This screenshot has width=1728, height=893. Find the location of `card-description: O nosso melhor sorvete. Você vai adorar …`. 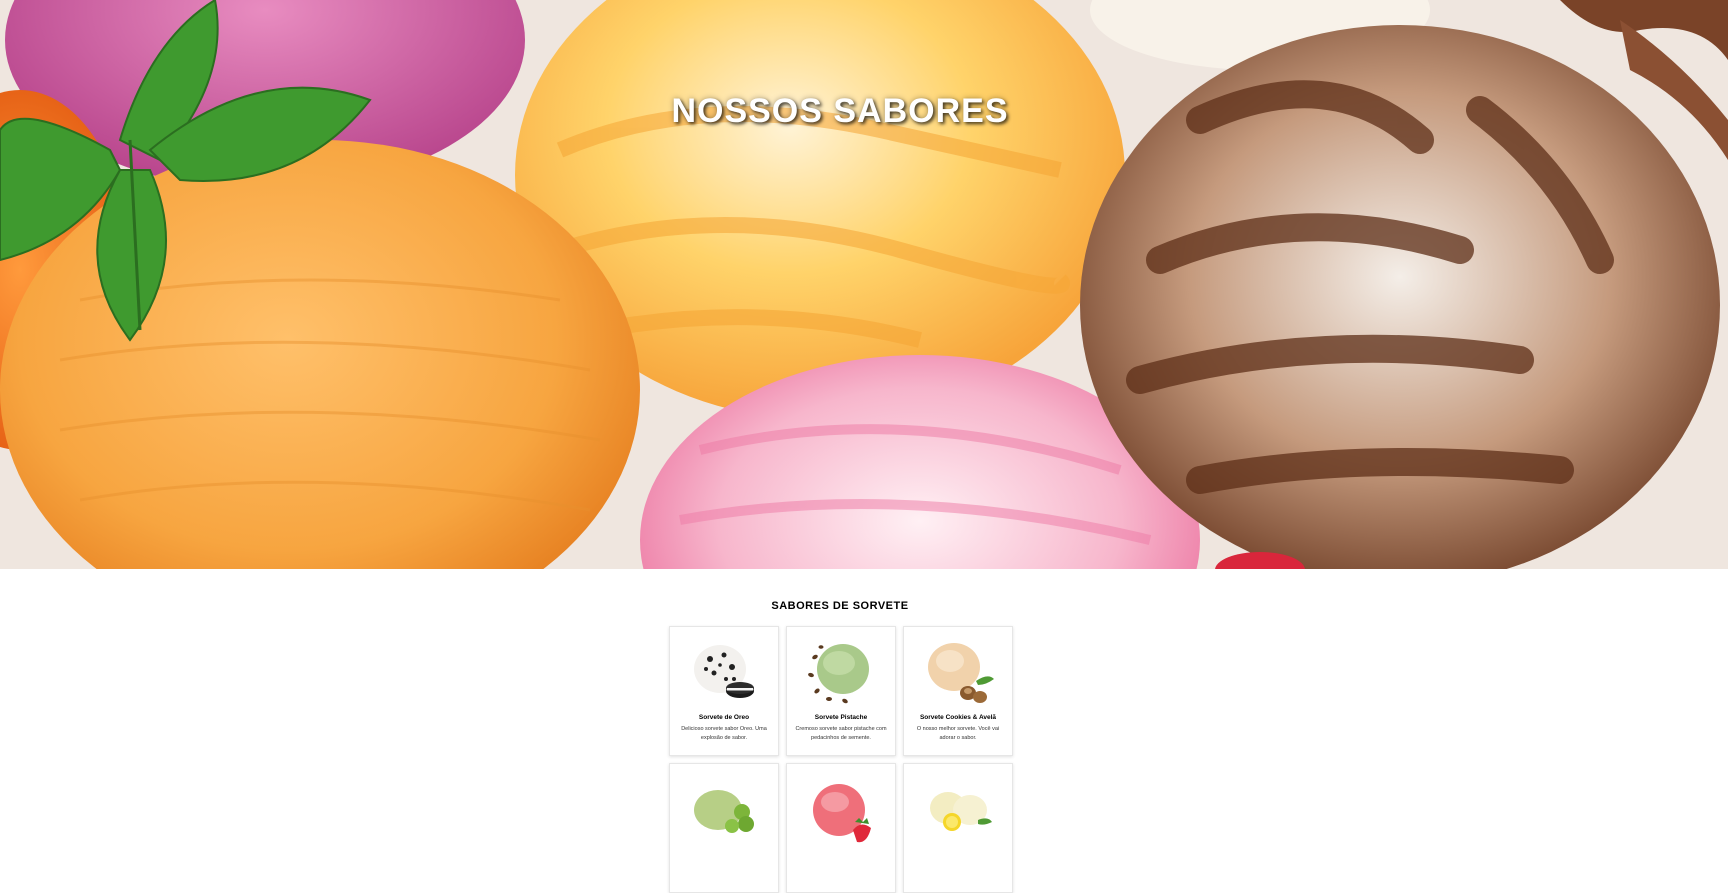

card-description: O nosso melhor sorvete. Você vai adorar … is located at coordinates (958, 733).